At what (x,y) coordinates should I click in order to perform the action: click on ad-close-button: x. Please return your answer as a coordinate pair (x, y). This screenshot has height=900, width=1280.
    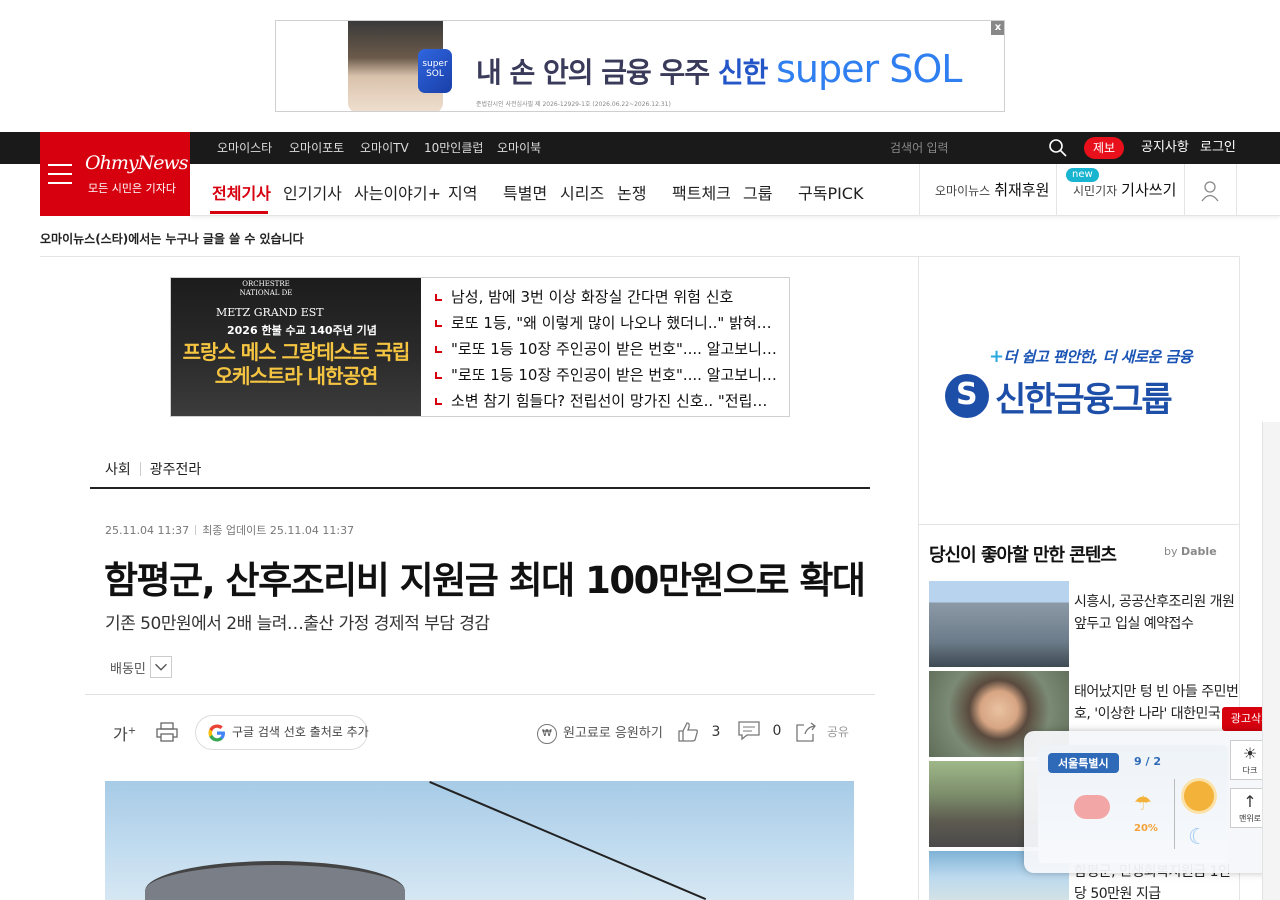
    Looking at the image, I should click on (997, 28).